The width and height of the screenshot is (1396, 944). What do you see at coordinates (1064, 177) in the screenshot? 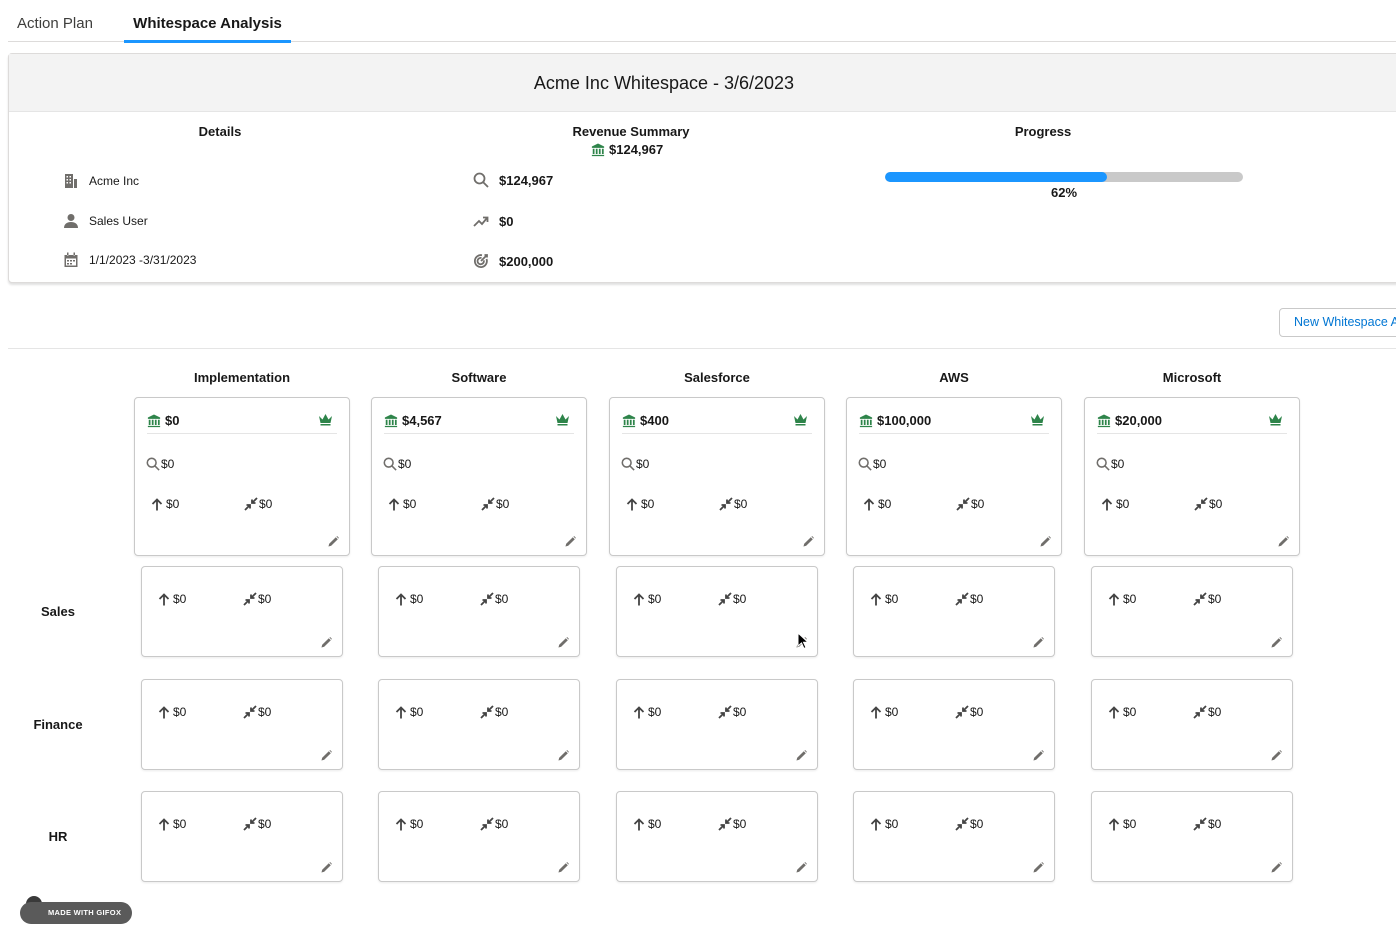
I see `progress-bar` at bounding box center [1064, 177].